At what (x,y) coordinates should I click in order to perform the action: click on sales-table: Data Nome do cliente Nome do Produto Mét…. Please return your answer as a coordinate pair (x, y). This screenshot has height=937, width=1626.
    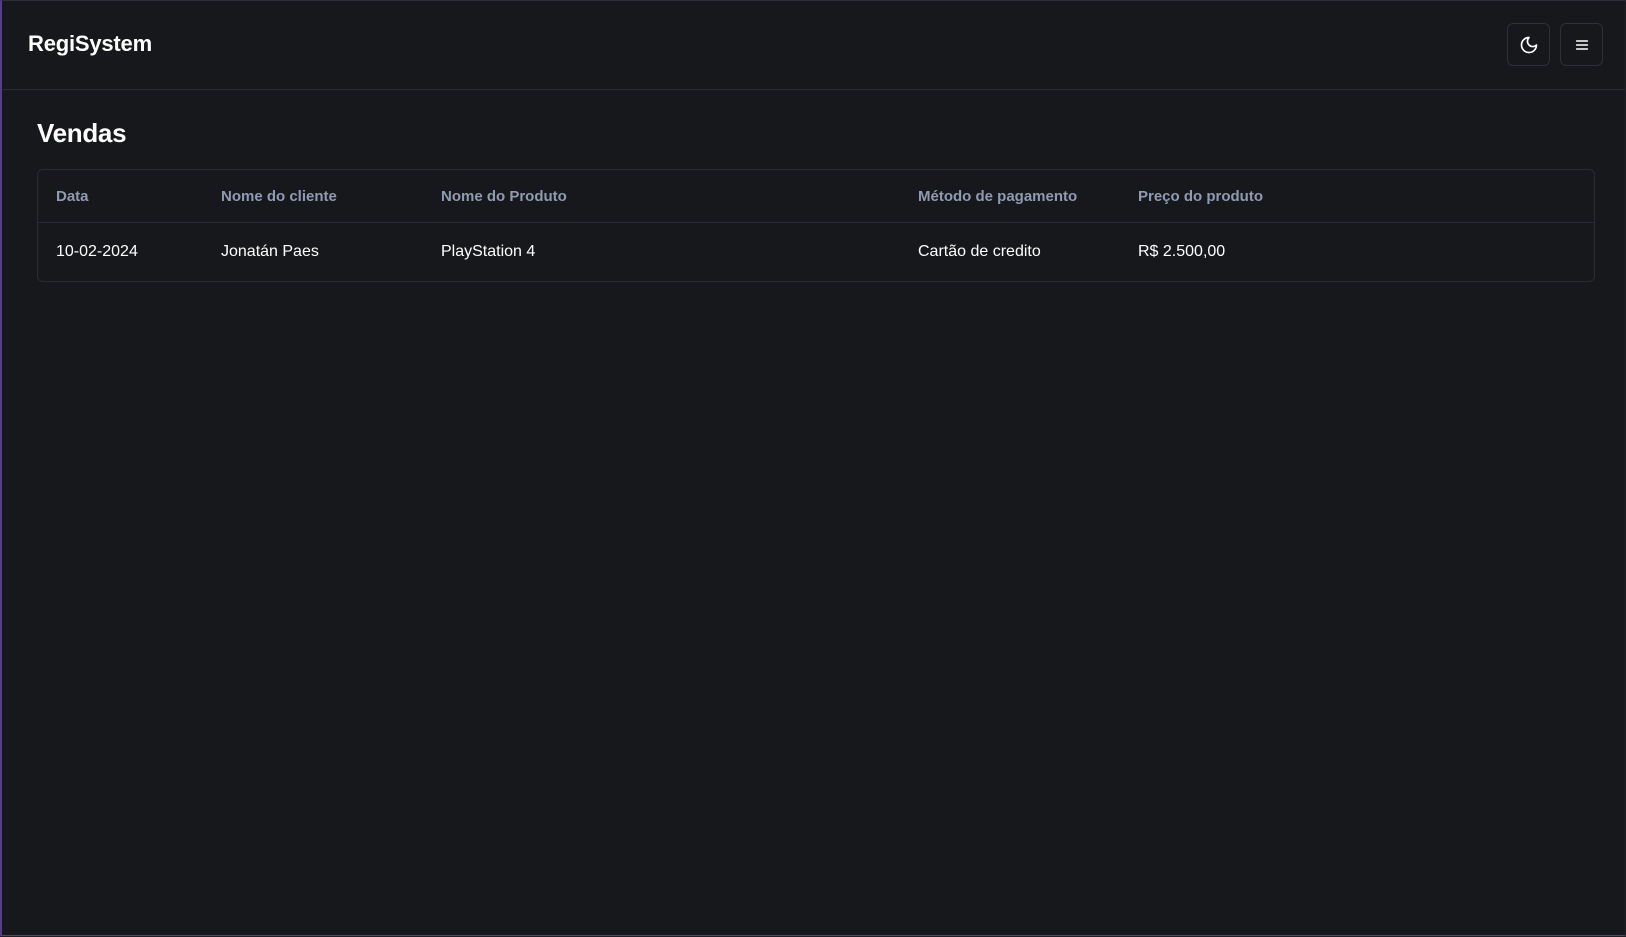
    Looking at the image, I should click on (816, 225).